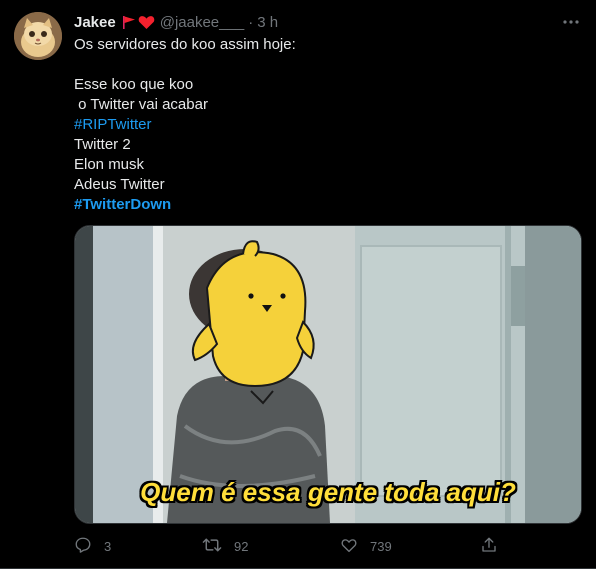 This screenshot has height=569, width=596. What do you see at coordinates (83, 546) in the screenshot?
I see `reply-icon` at bounding box center [83, 546].